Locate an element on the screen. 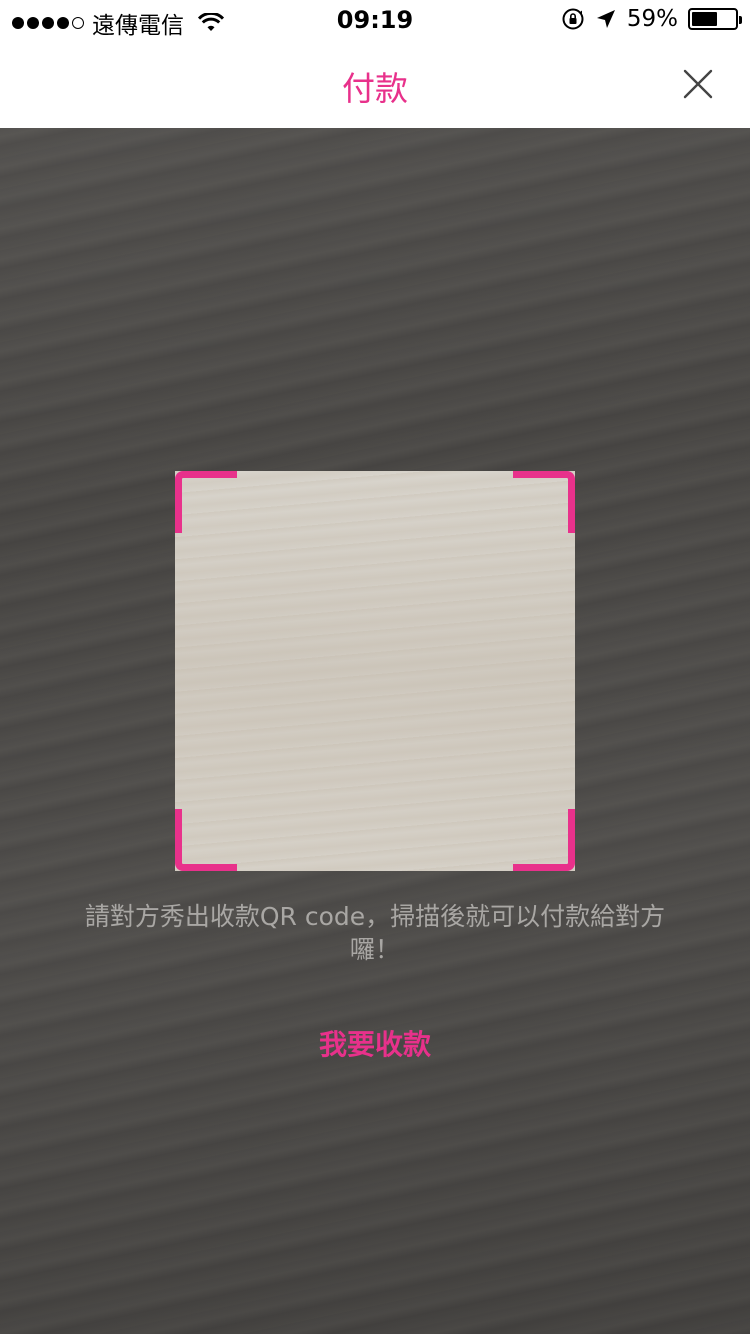 The height and width of the screenshot is (1334, 750). scan-frame-corner-bottom-left is located at coordinates (206, 840).